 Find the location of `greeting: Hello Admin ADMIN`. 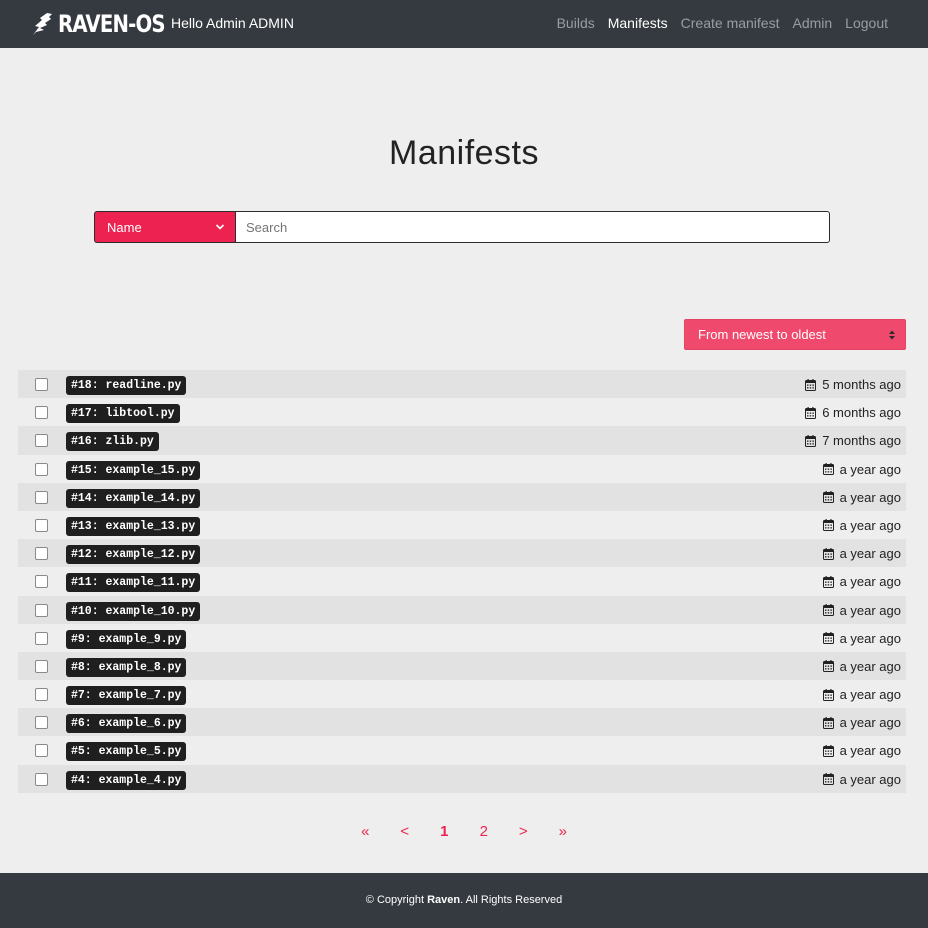

greeting: Hello Admin ADMIN is located at coordinates (232, 23).